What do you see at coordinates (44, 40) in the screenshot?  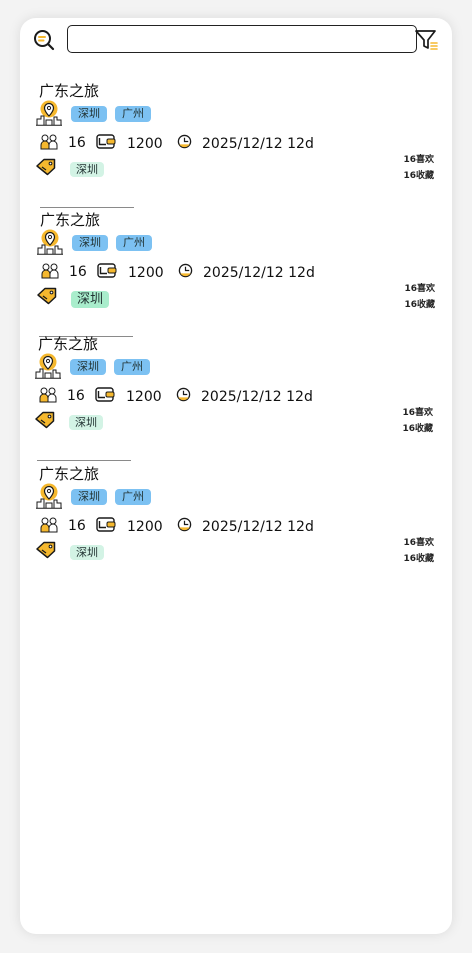 I see `search-icon` at bounding box center [44, 40].